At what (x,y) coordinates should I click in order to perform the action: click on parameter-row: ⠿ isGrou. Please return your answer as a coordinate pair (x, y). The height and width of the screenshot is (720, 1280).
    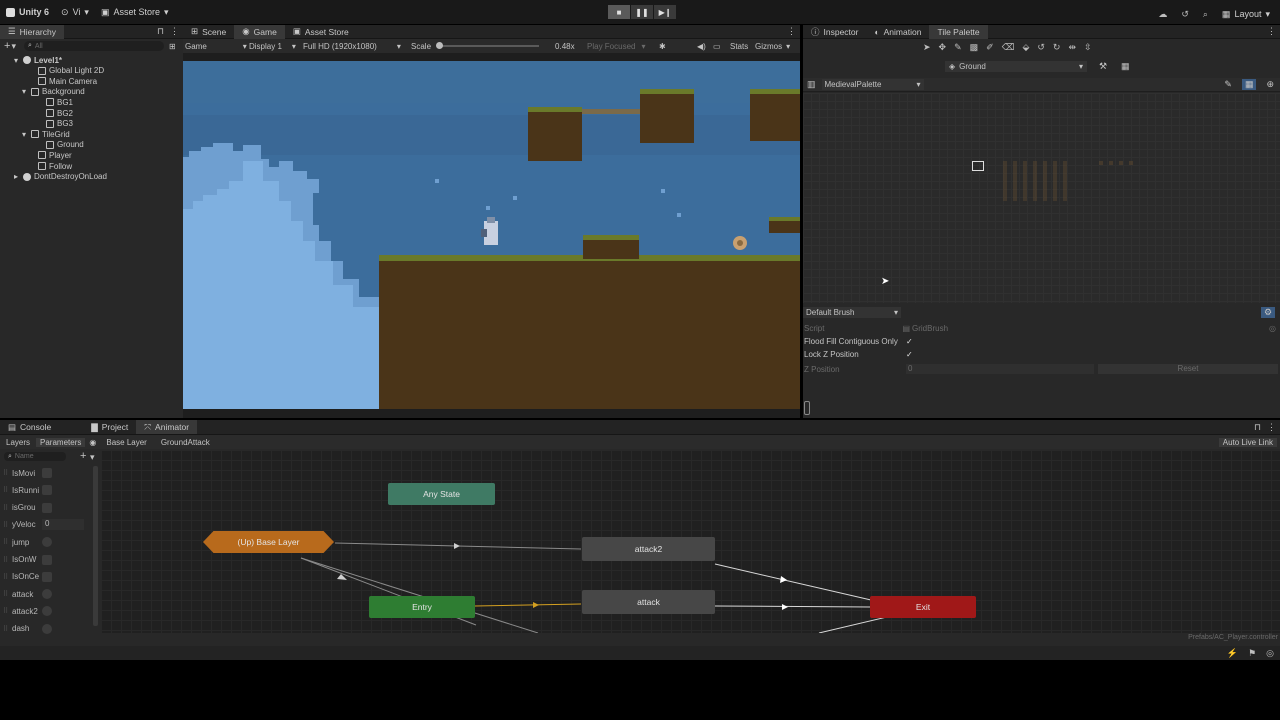
    Looking at the image, I should click on (45, 508).